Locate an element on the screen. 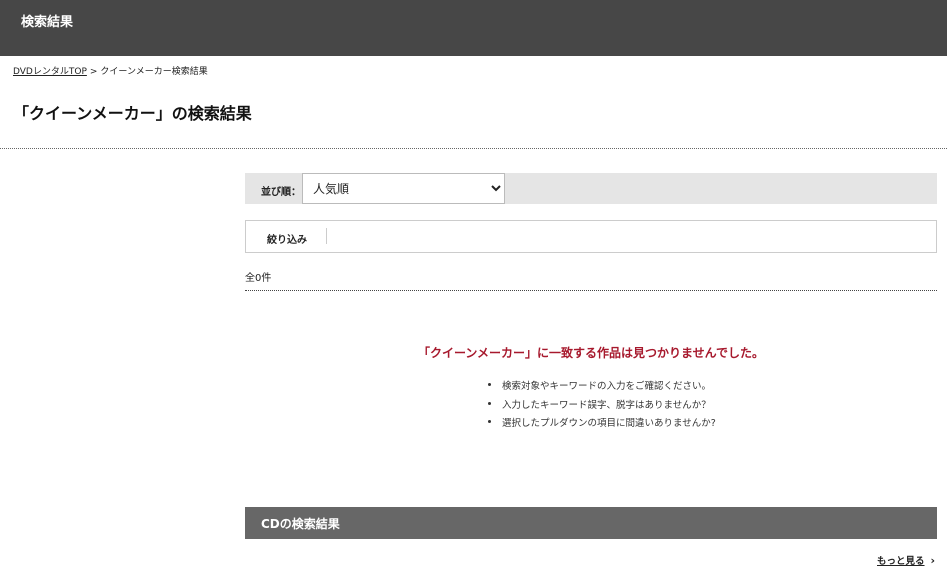  sort-select: 人気順 is located at coordinates (403, 188).